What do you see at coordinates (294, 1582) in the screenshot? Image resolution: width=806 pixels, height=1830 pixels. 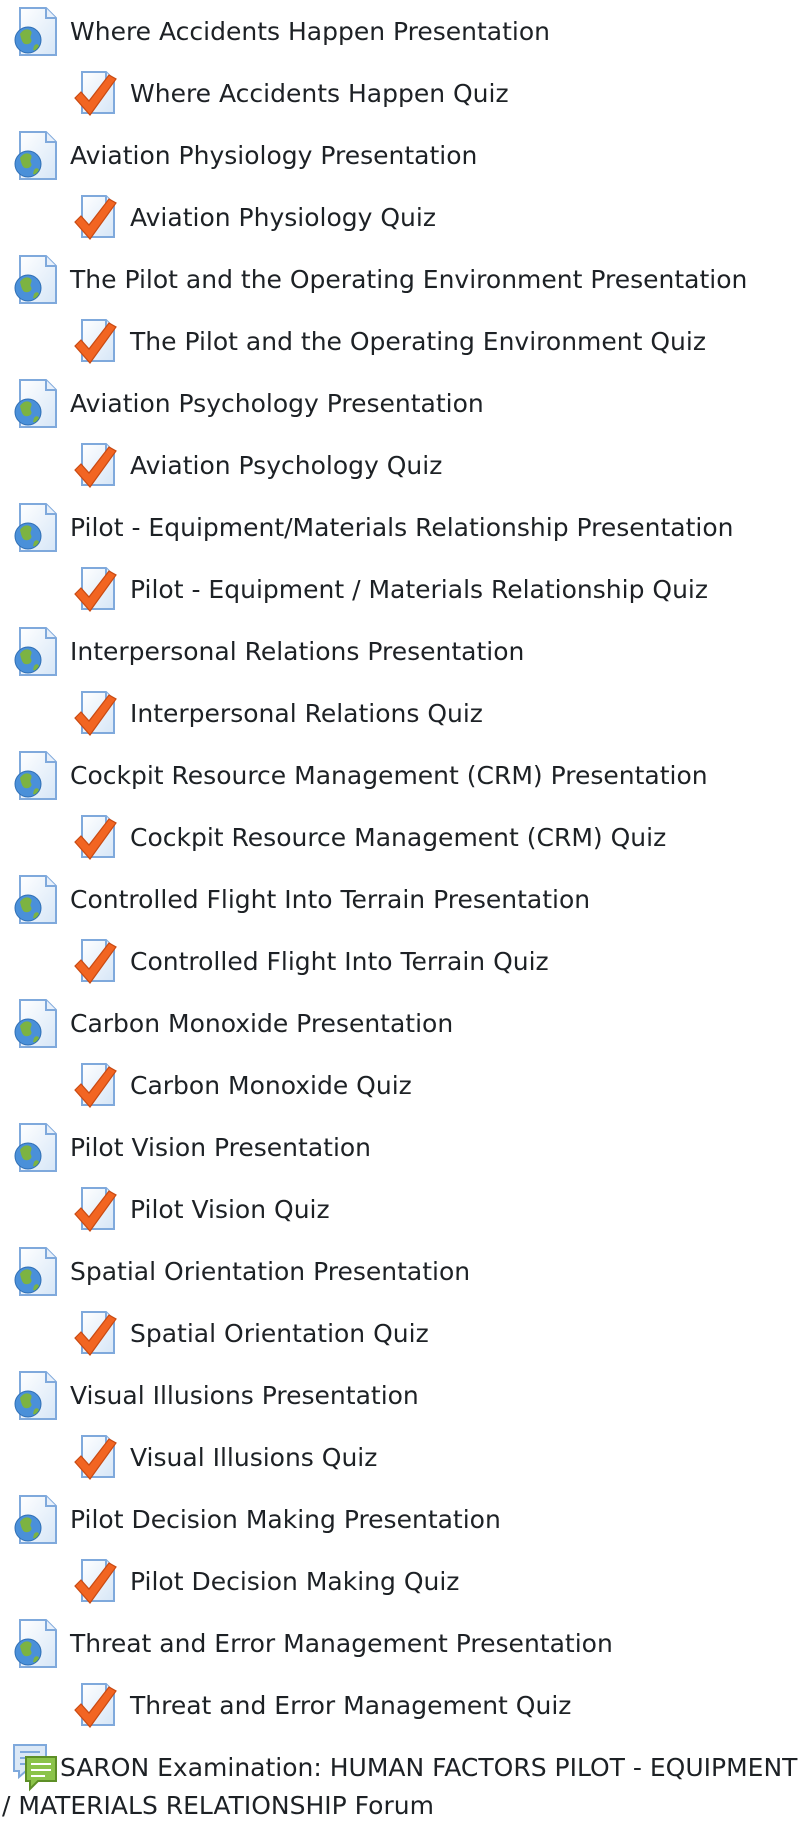 I see `quiz-link: Pilot Decision Making Quiz` at bounding box center [294, 1582].